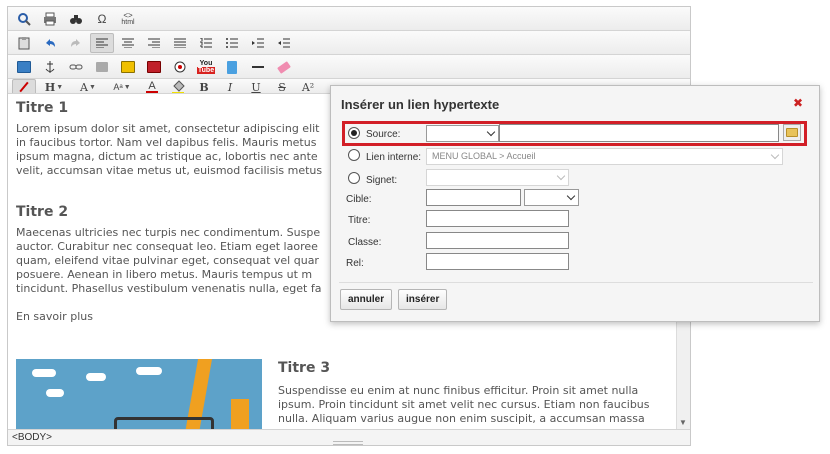  I want to click on rel-input, so click(497, 261).